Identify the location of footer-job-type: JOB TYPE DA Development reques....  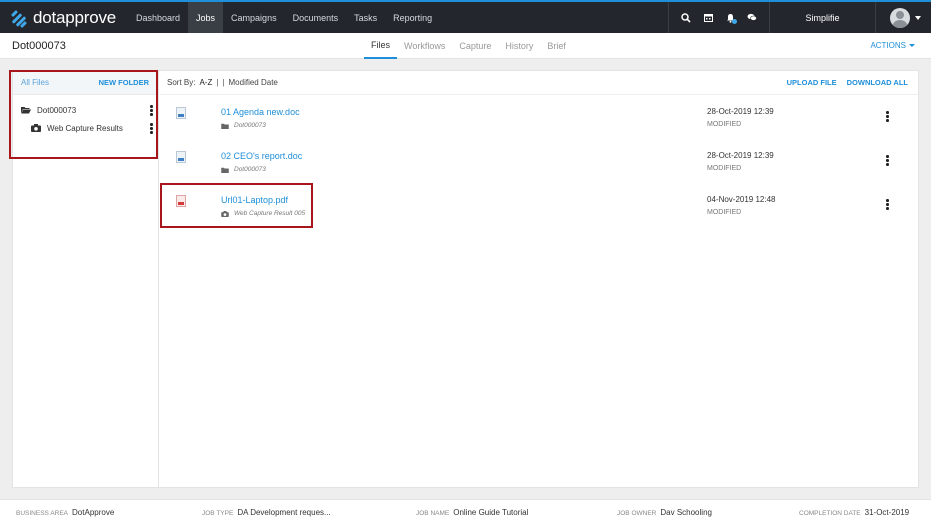
(266, 512).